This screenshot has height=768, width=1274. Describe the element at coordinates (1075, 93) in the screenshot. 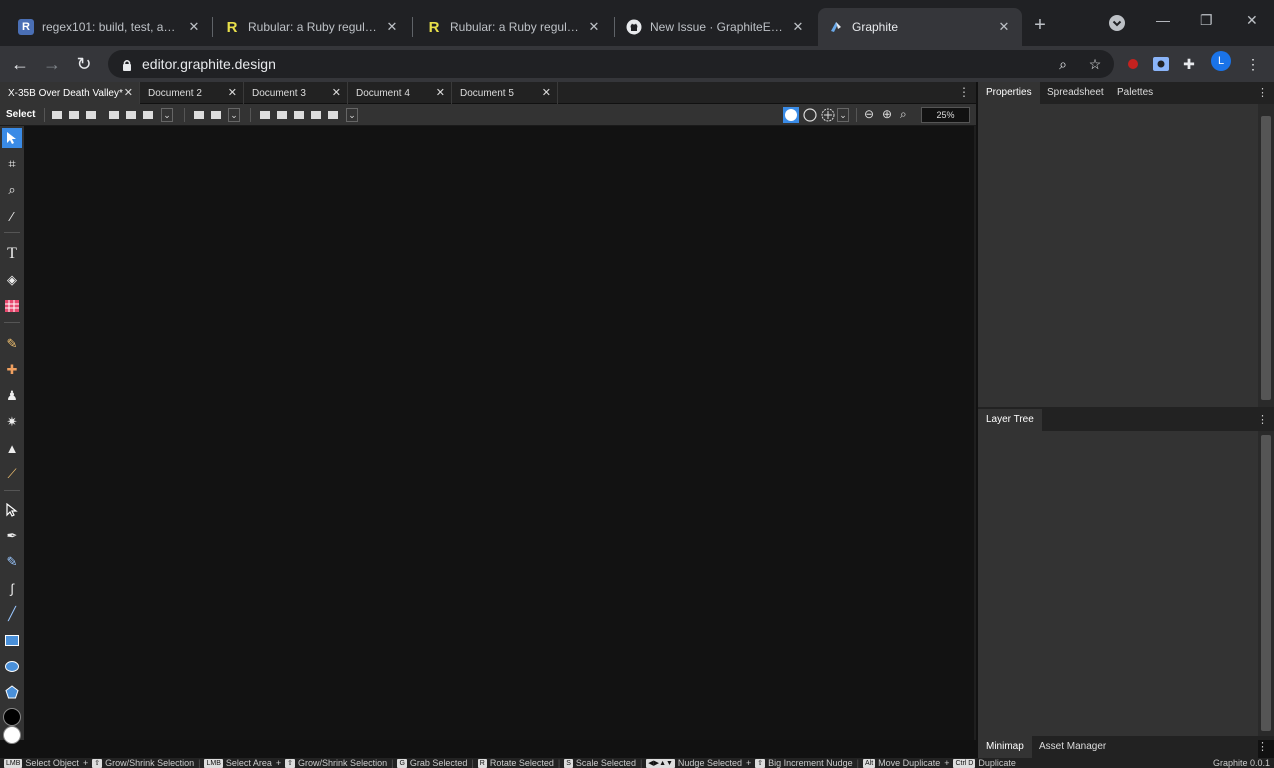

I see `tab-spreadsheet: Spreadsheet` at that location.